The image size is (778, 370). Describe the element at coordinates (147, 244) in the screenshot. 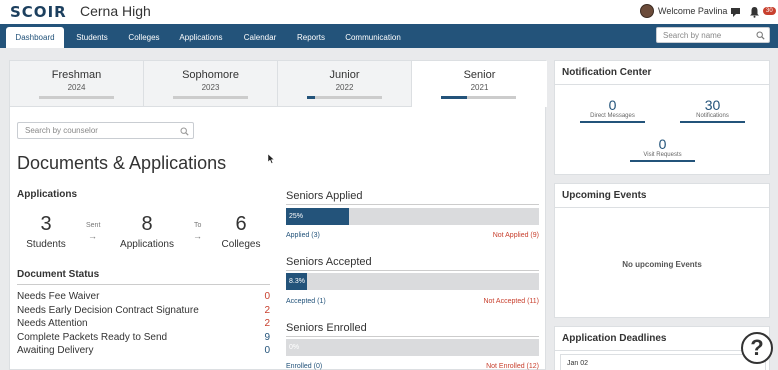

I see `applications-label: Applications` at that location.